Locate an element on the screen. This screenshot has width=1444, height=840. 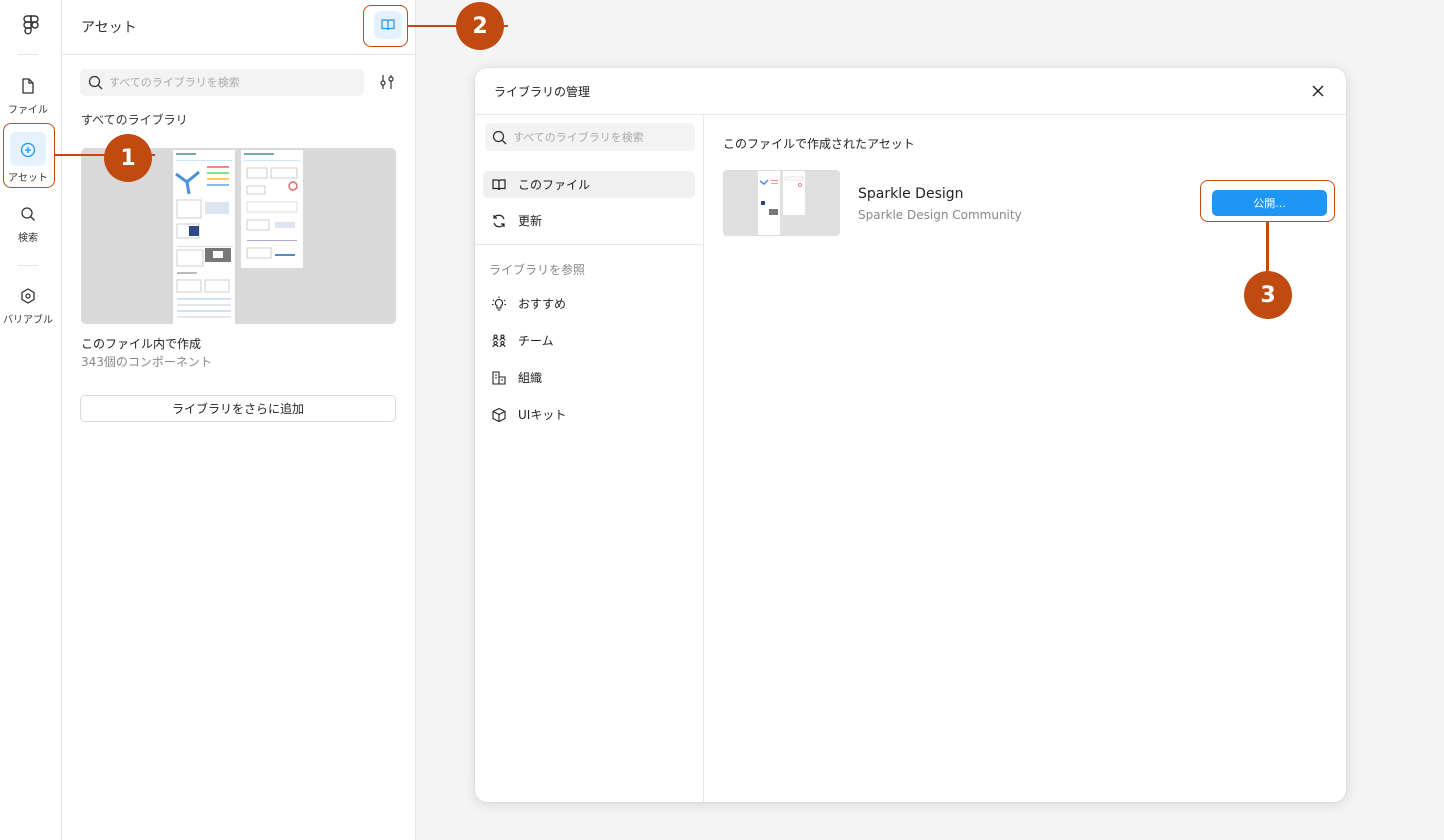
sidebar-item-updates: 更新 is located at coordinates (589, 220).